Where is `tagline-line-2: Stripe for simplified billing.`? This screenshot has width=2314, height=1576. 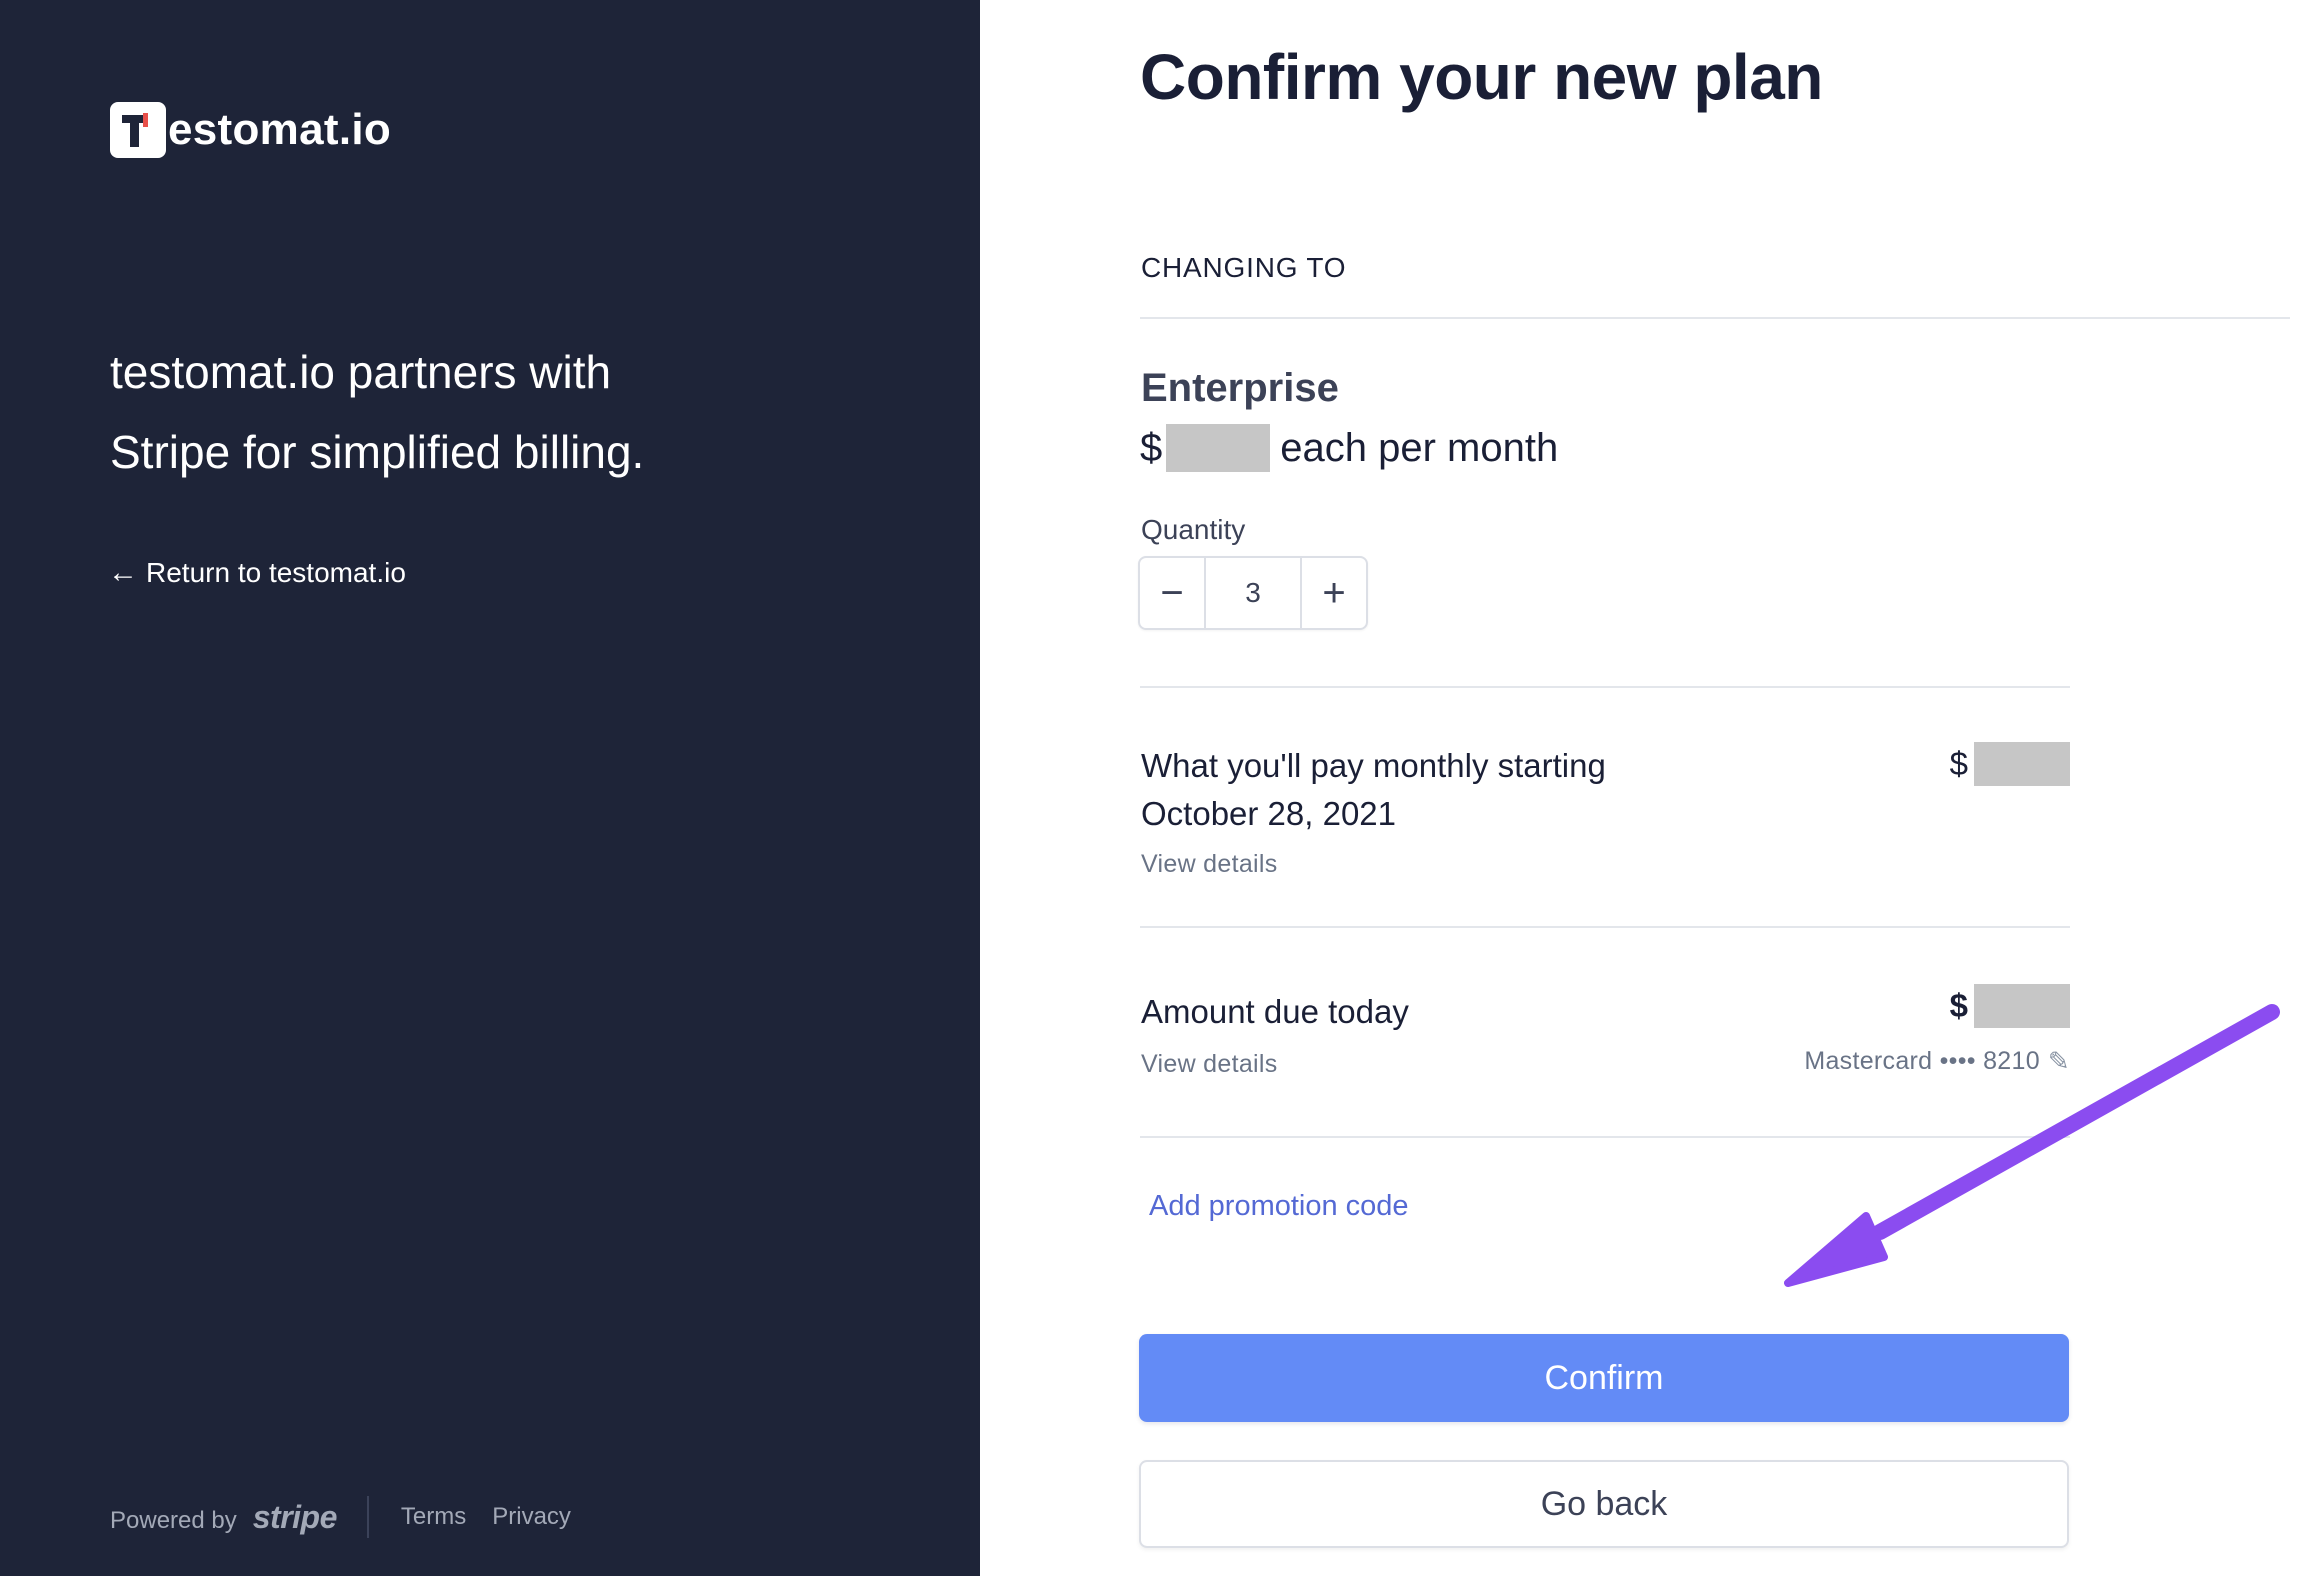
tagline-line-2: Stripe for simplified billing. is located at coordinates (377, 452).